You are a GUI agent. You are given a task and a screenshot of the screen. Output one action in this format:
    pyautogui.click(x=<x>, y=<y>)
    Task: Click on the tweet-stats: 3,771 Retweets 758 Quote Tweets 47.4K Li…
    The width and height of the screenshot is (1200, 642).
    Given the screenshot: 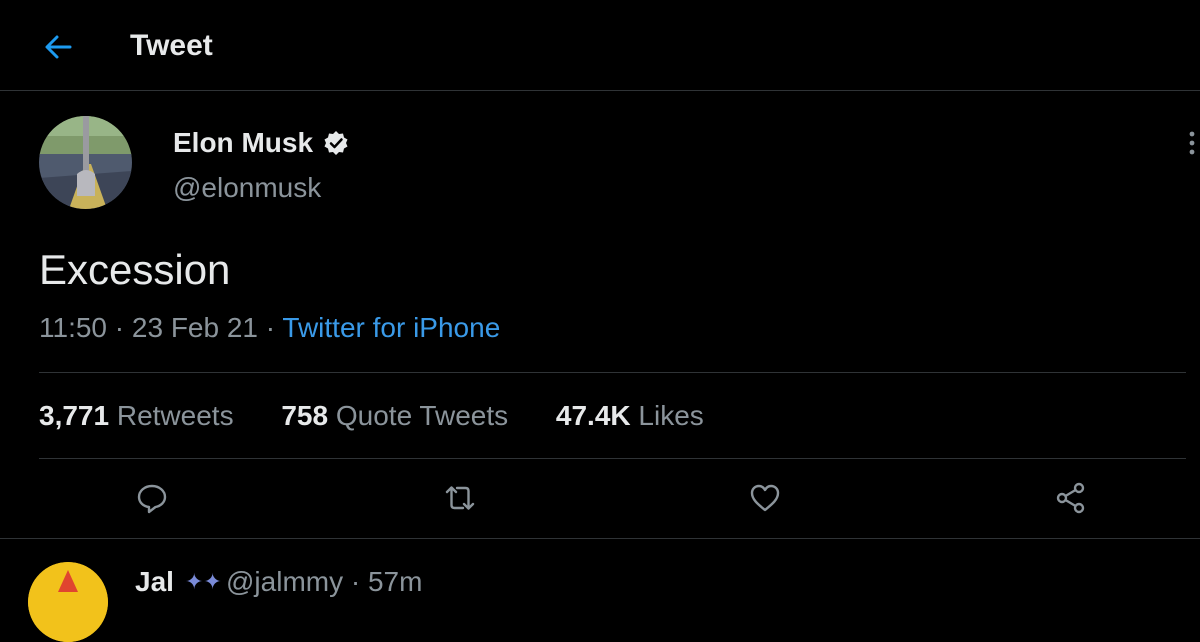 What is the action you would take?
    pyautogui.click(x=391, y=416)
    